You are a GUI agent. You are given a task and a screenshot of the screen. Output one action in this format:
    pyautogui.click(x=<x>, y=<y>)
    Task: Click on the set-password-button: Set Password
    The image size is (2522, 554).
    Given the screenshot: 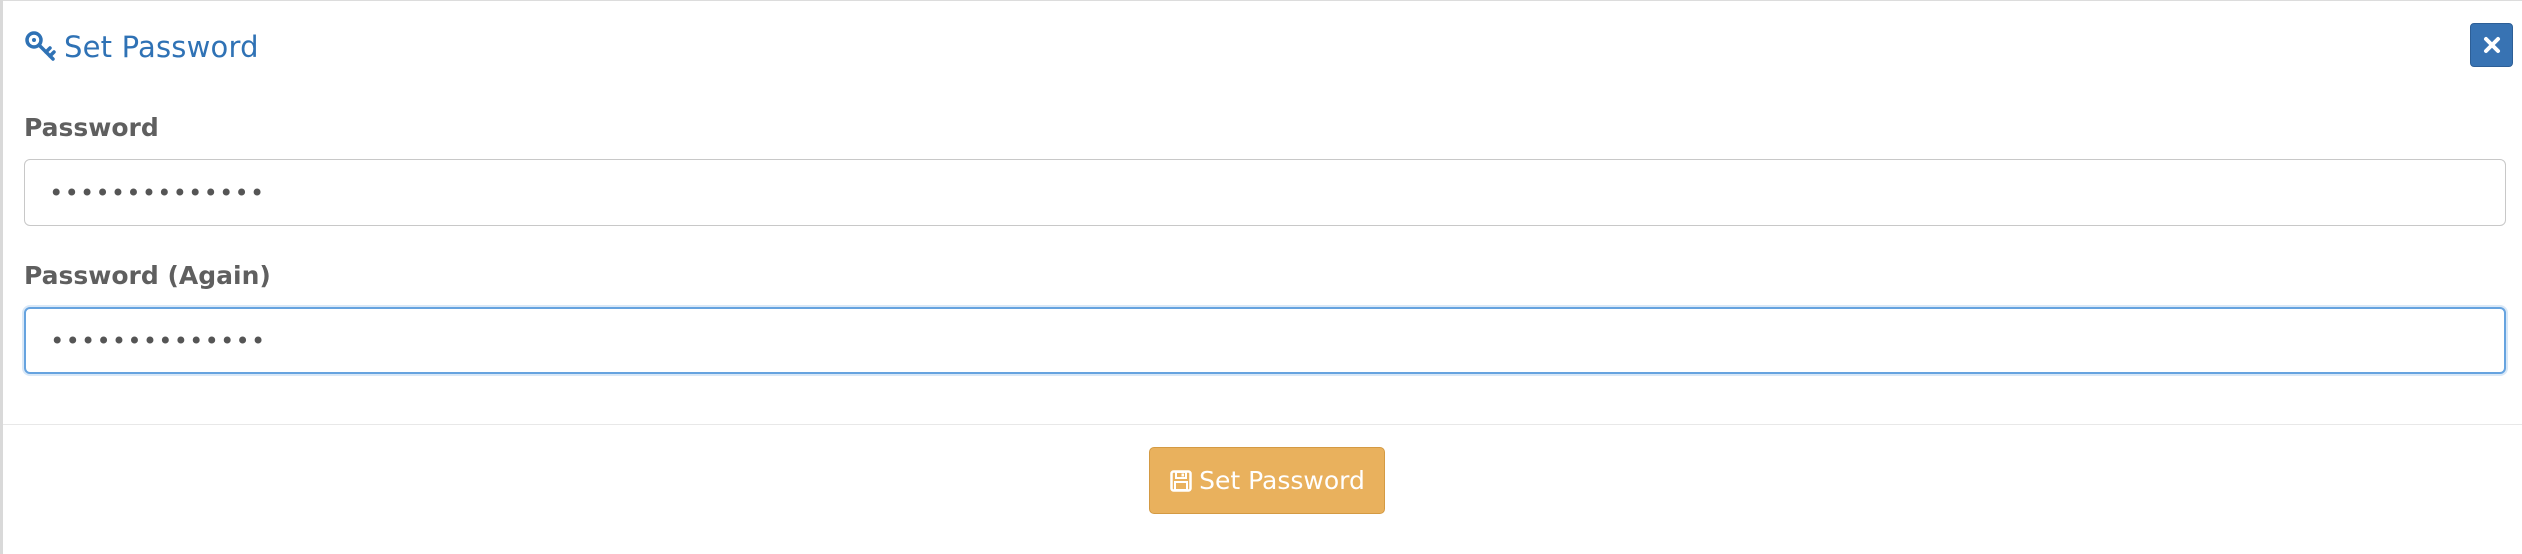 What is the action you would take?
    pyautogui.click(x=1267, y=480)
    